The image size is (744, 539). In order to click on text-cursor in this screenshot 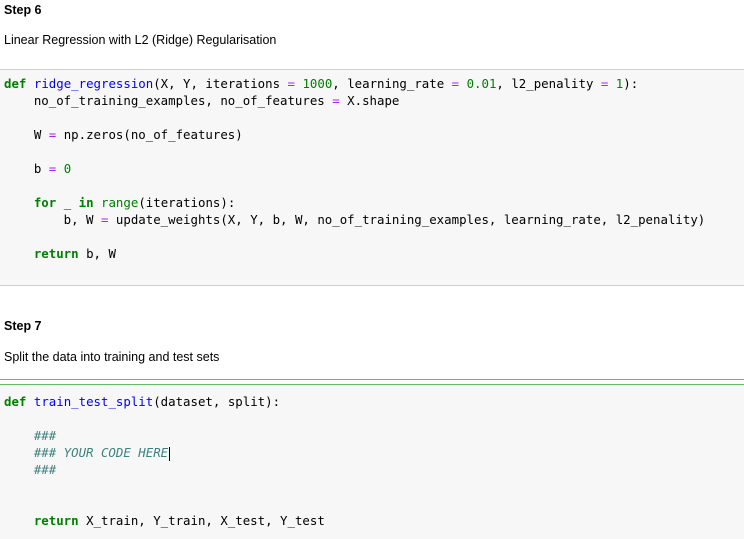, I will do `click(170, 453)`.